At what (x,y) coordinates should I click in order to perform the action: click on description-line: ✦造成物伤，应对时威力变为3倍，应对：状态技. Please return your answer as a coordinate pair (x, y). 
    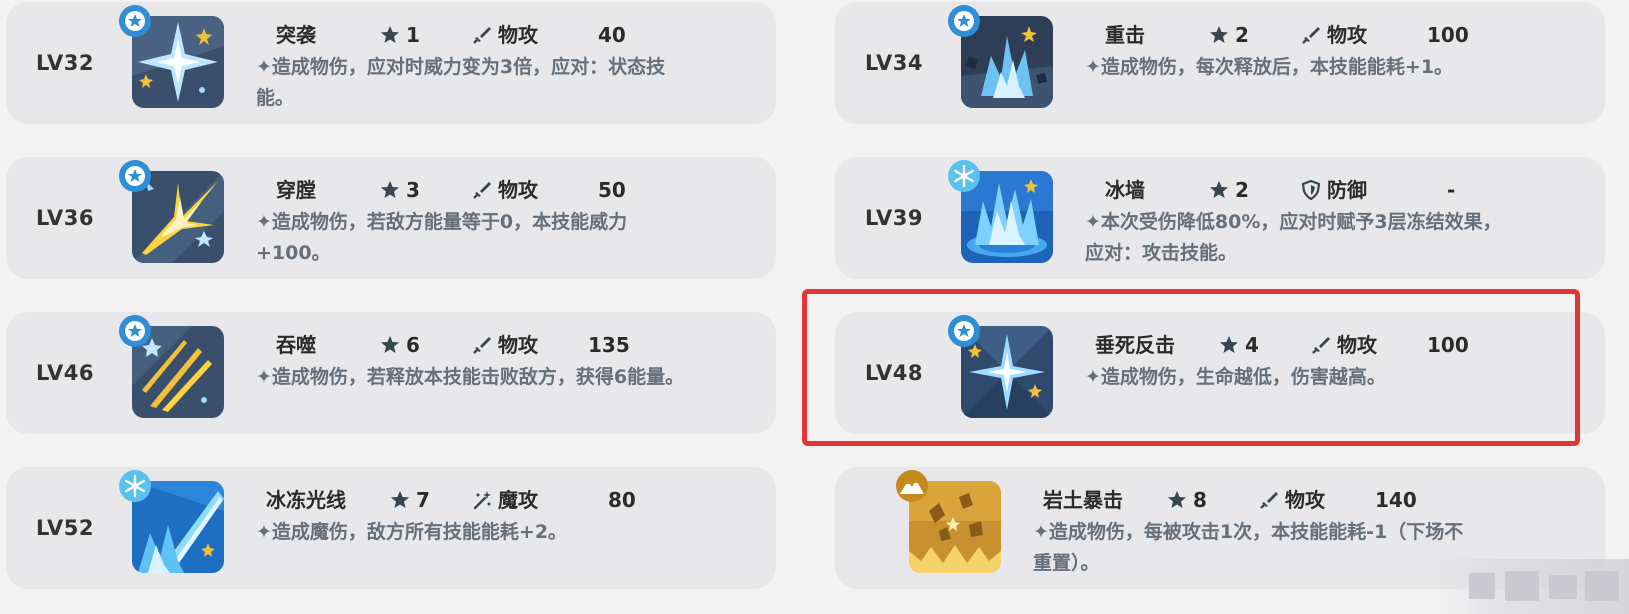
    Looking at the image, I should click on (461, 67).